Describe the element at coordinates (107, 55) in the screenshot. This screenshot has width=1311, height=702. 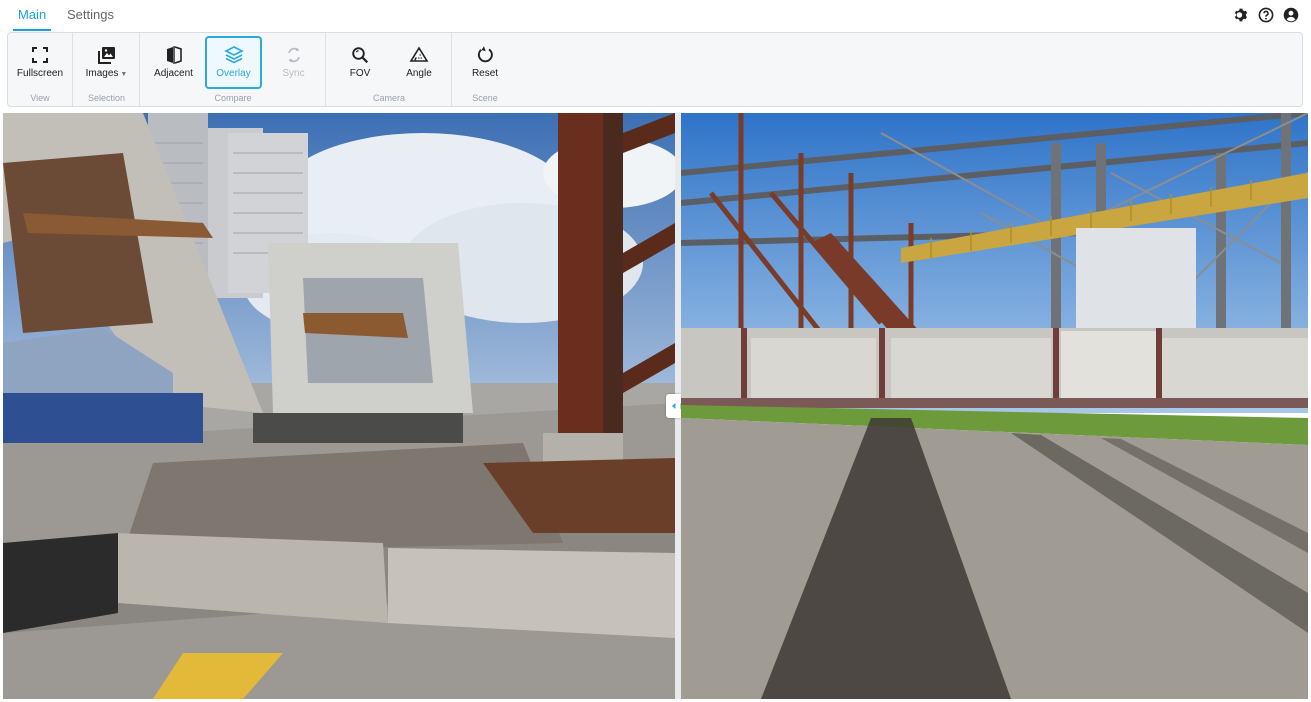
I see `images-icon` at that location.